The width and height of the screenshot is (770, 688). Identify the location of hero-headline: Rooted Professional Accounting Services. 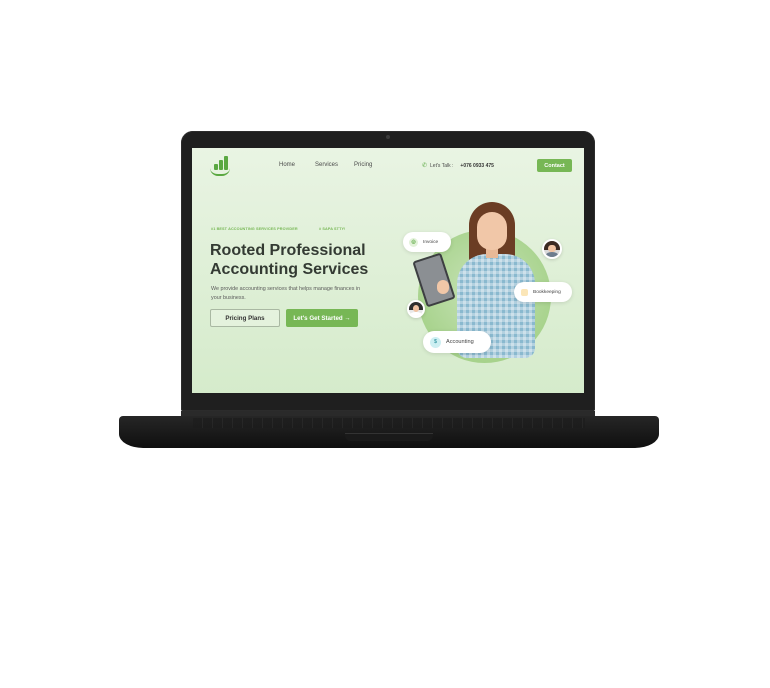
(305, 260).